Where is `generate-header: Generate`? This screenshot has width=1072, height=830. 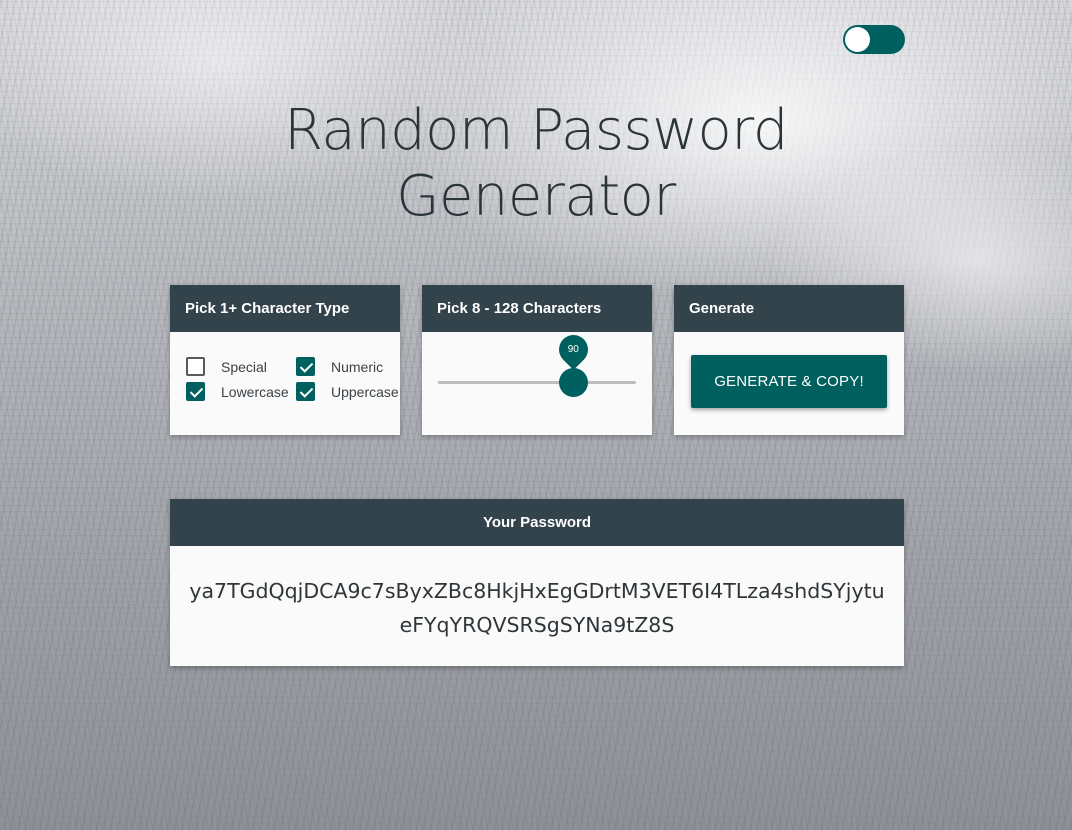
generate-header: Generate is located at coordinates (789, 308).